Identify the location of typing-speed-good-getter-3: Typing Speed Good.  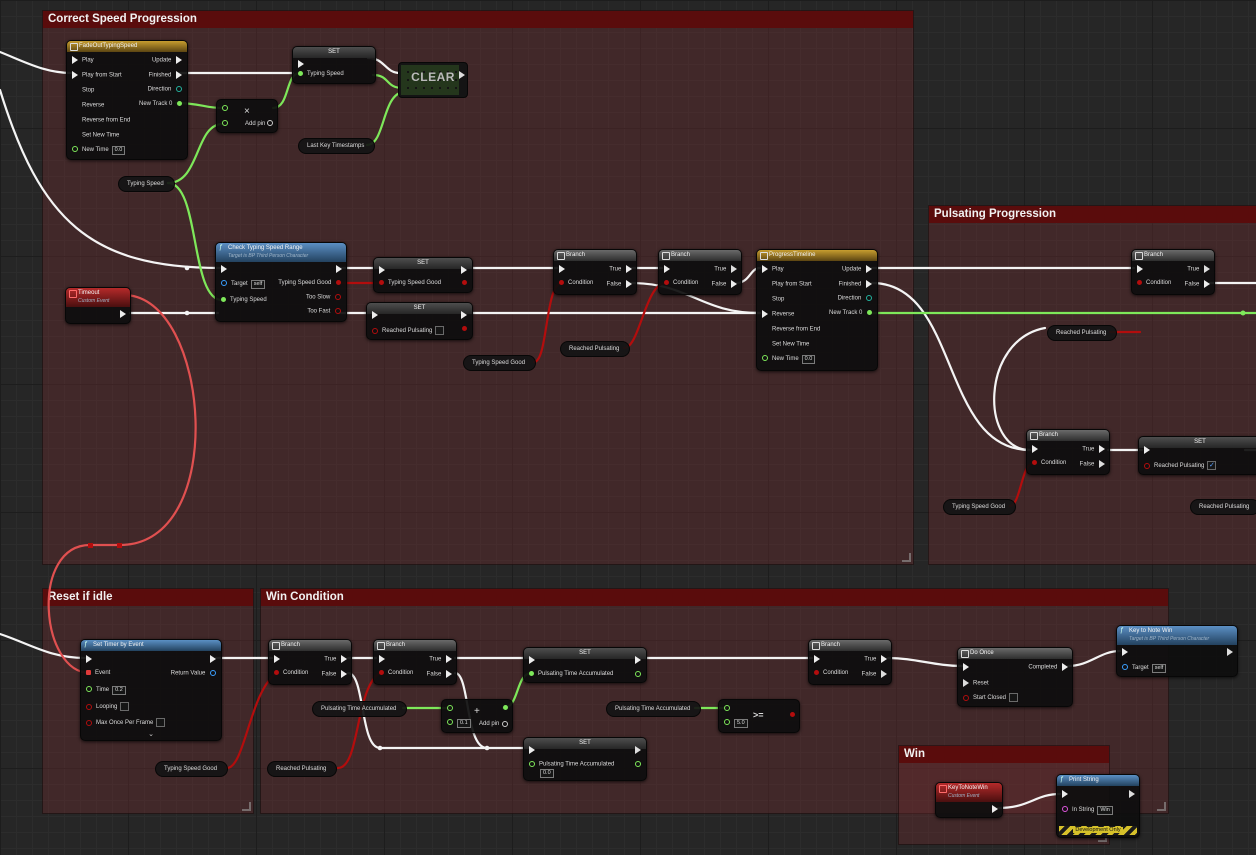
(192, 769).